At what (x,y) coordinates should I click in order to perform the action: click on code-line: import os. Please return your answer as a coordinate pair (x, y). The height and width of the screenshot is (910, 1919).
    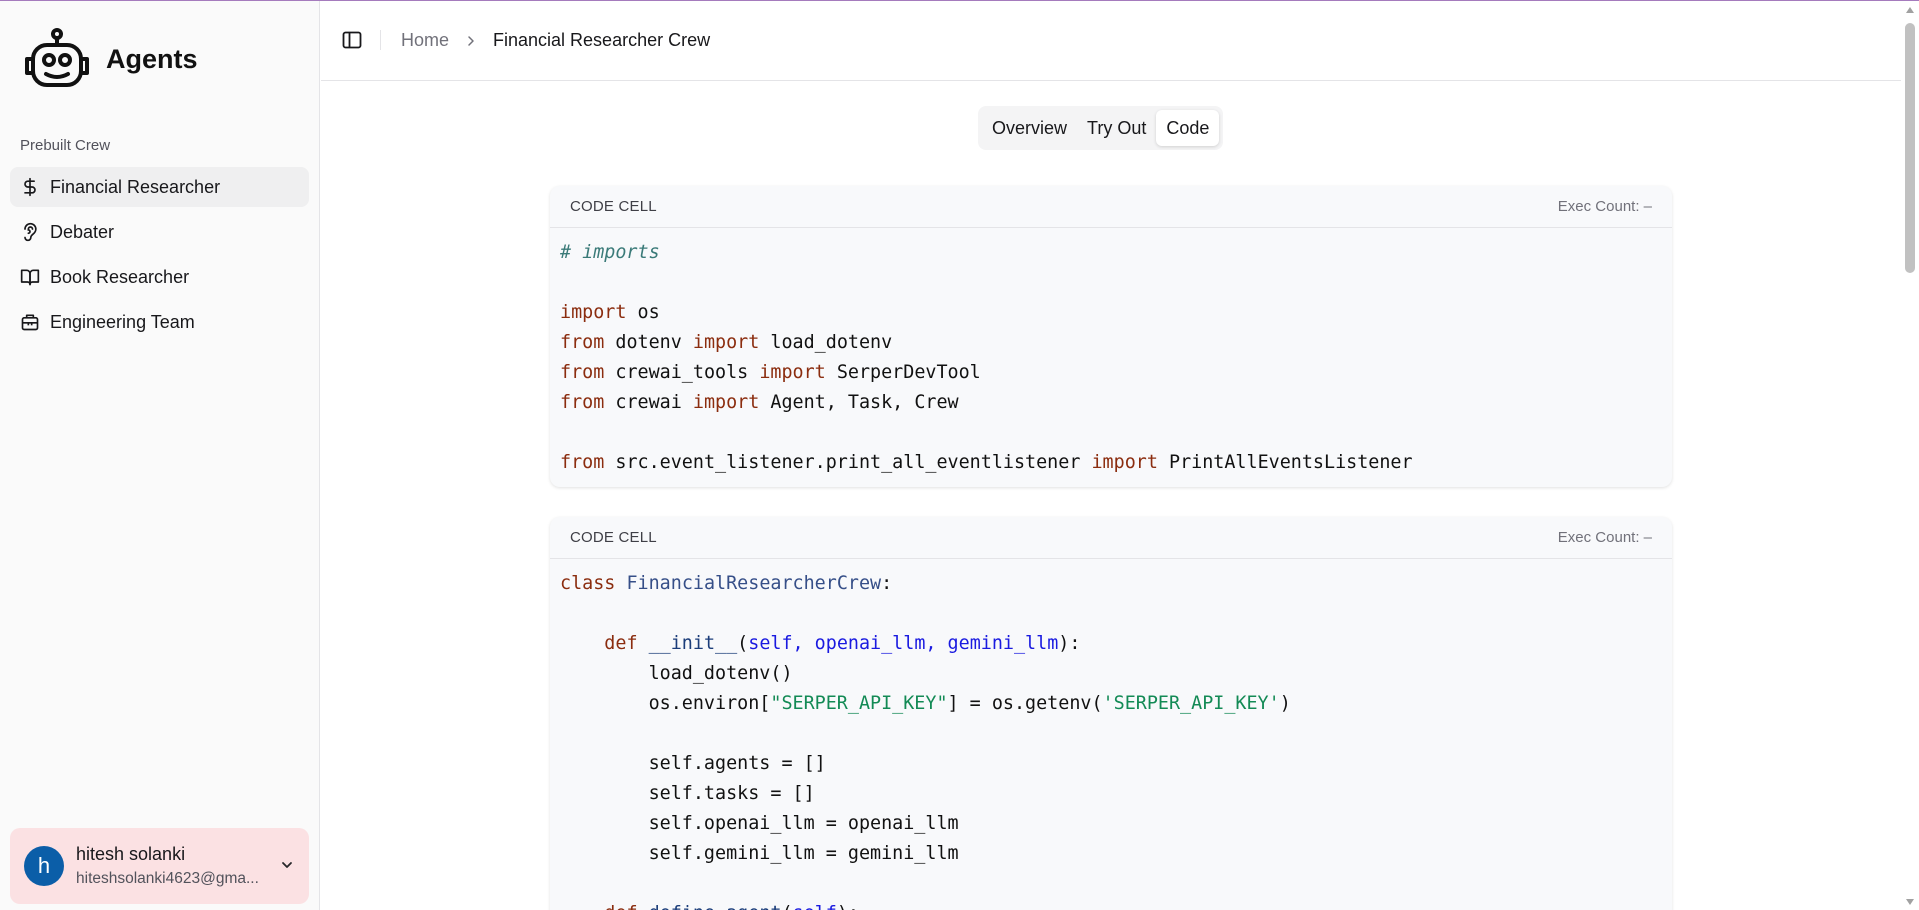
    Looking at the image, I should click on (1111, 313).